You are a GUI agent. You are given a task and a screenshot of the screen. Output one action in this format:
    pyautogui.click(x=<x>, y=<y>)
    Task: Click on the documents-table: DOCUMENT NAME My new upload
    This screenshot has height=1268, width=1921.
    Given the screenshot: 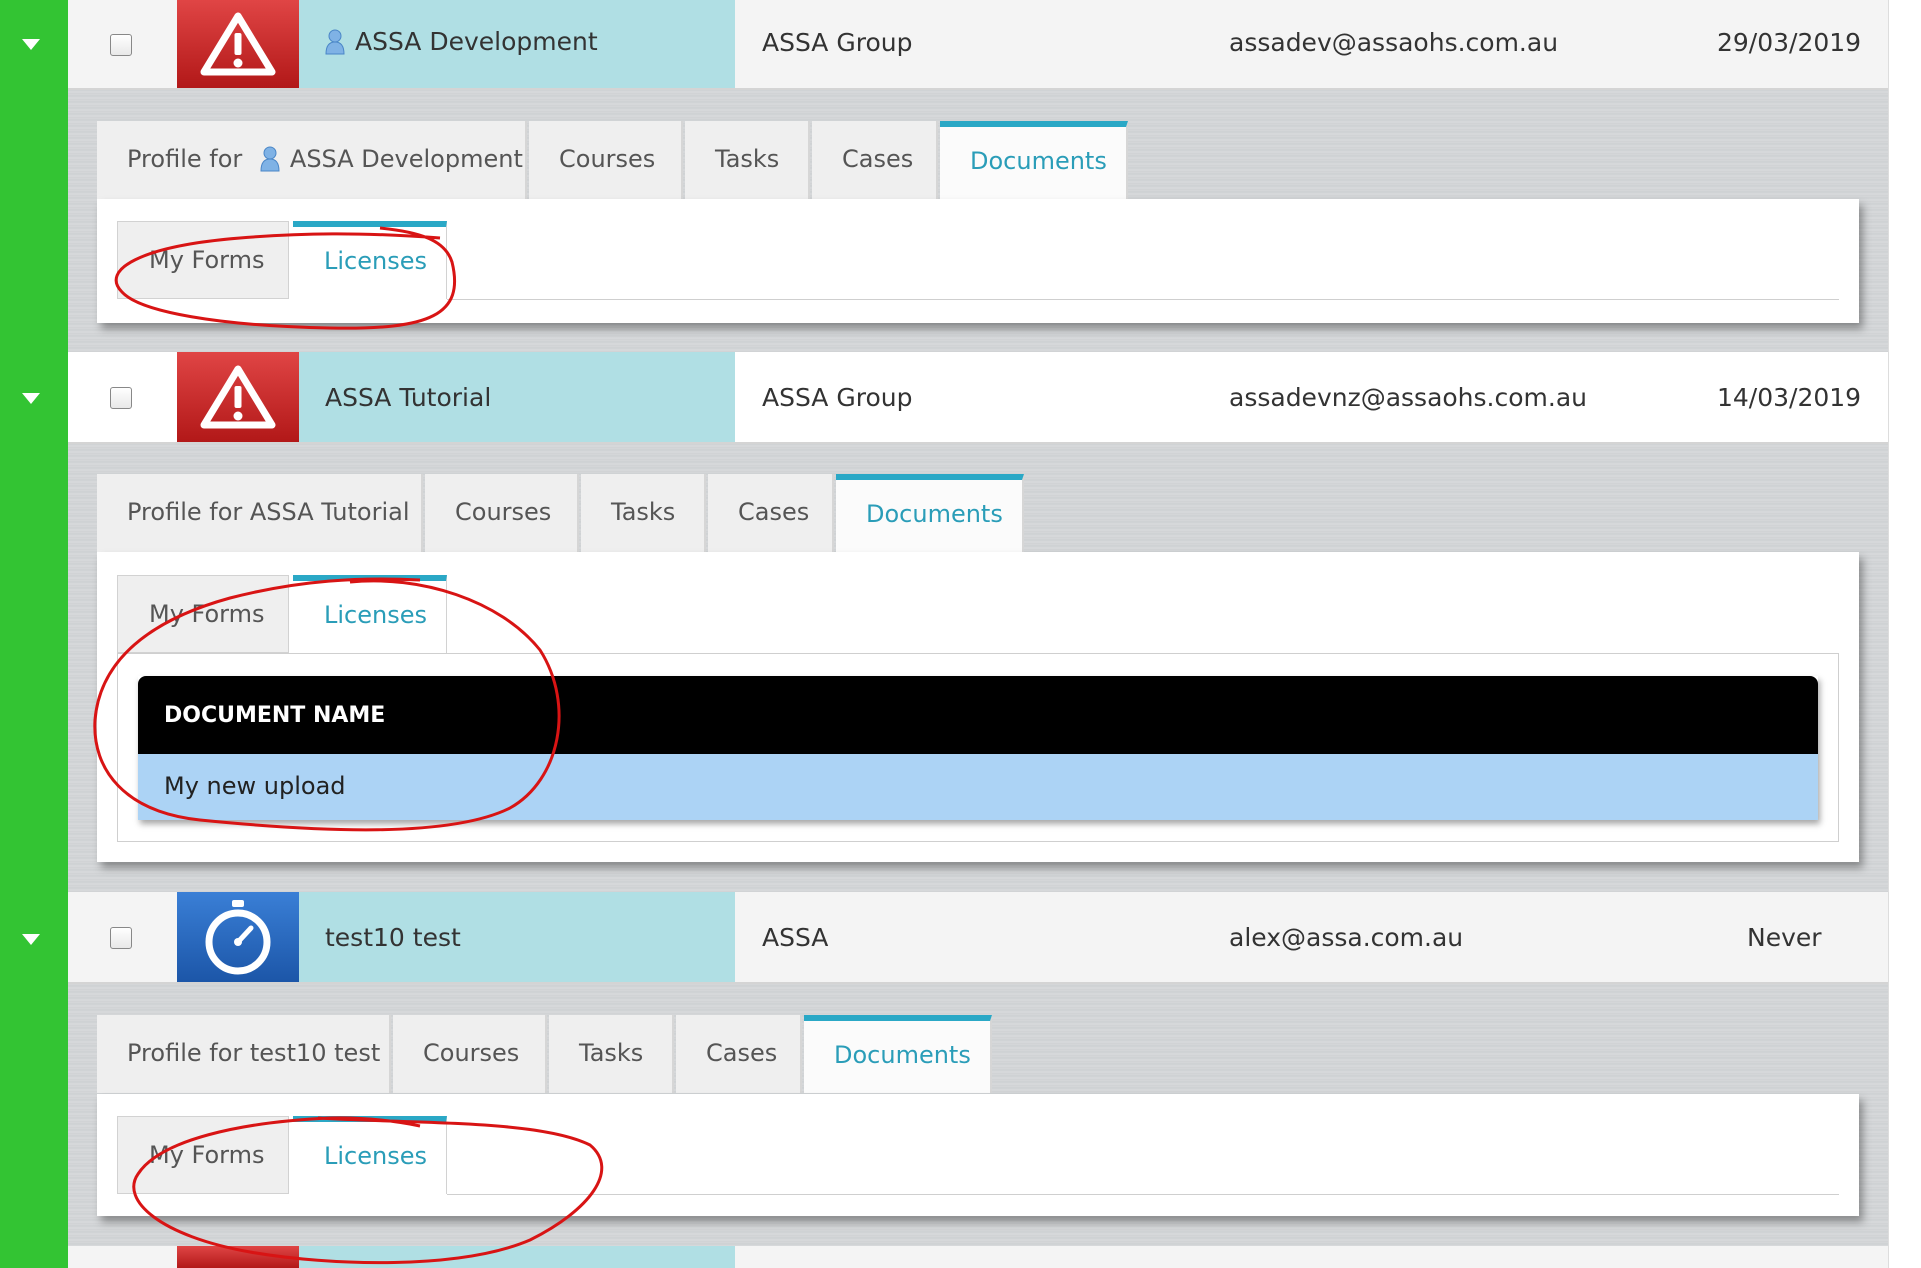 What is the action you would take?
    pyautogui.click(x=978, y=748)
    